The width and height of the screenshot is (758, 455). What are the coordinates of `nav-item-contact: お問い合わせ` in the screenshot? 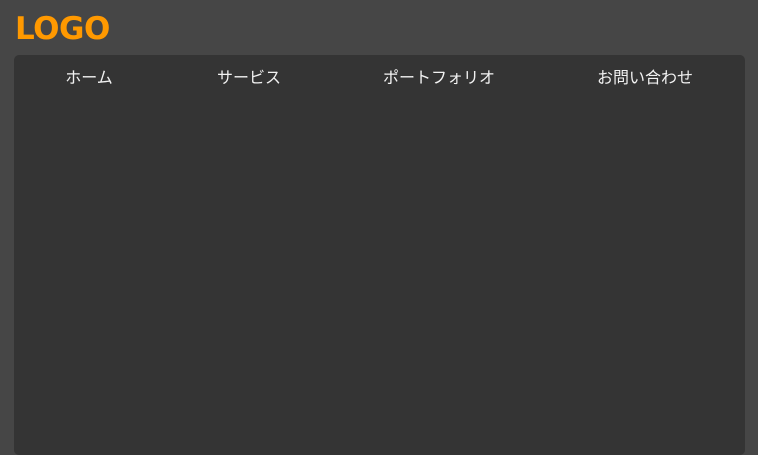 It's located at (645, 78).